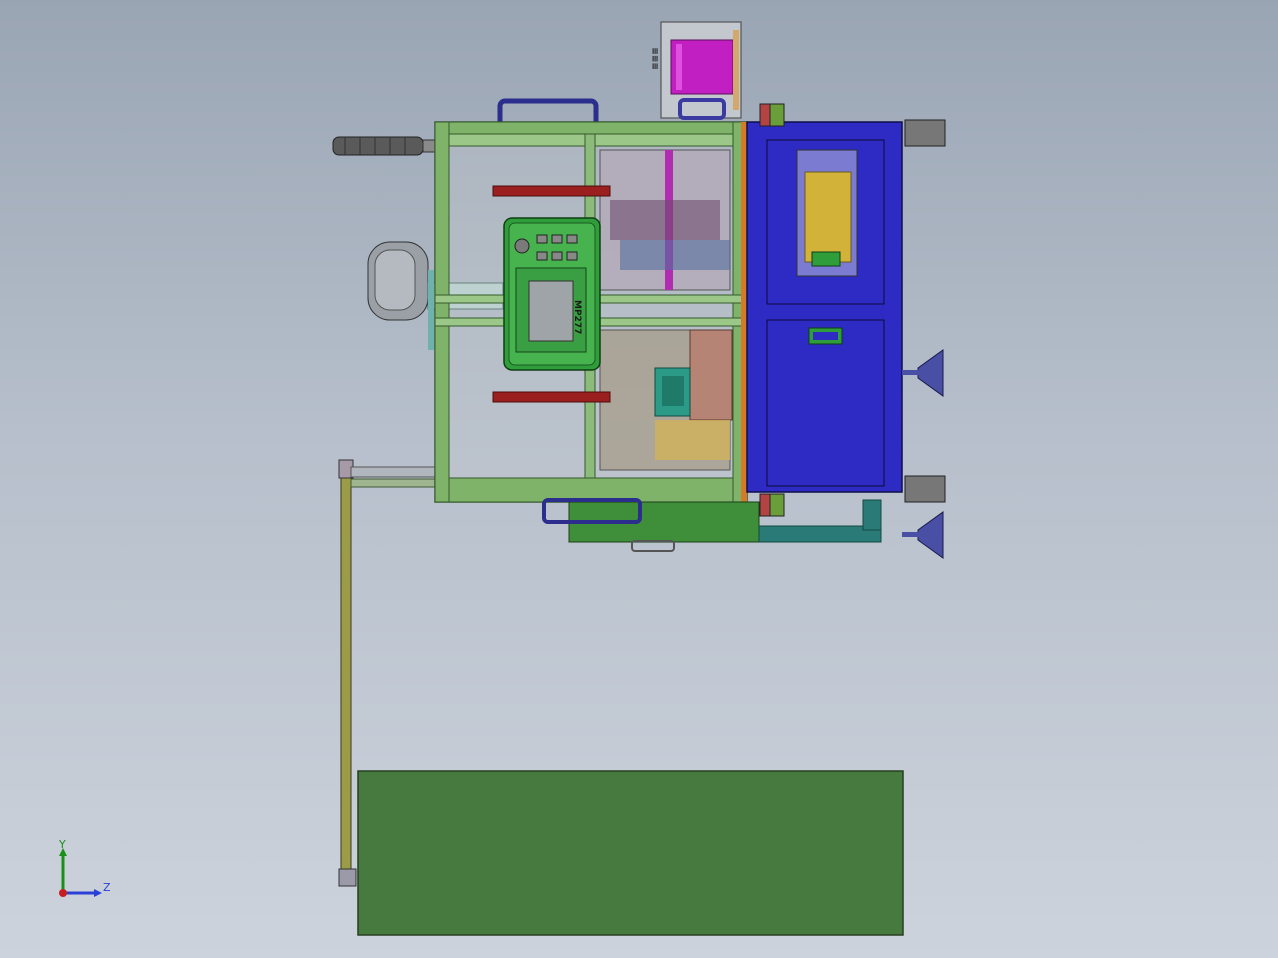  What do you see at coordinates (577, 317) in the screenshot?
I see `hmi-label: MP277` at bounding box center [577, 317].